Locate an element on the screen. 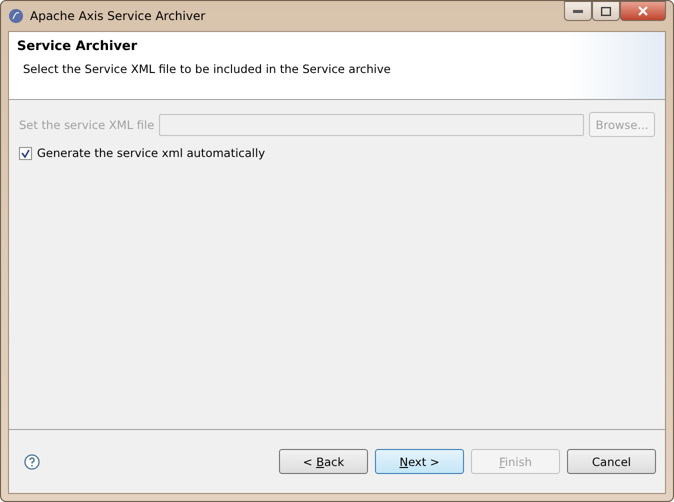 The image size is (674, 502). wizard-button: Cancel is located at coordinates (611, 461).